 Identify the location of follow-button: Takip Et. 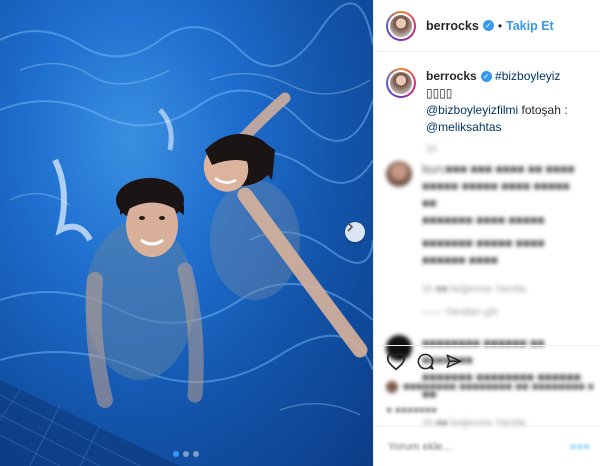
(530, 26).